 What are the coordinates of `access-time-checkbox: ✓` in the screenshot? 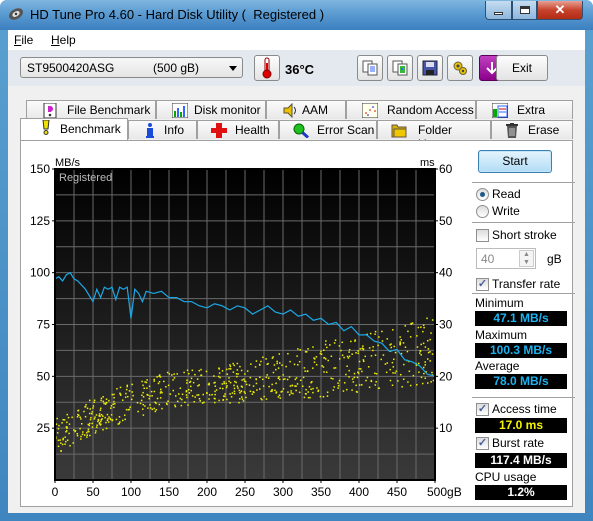 It's located at (482, 409).